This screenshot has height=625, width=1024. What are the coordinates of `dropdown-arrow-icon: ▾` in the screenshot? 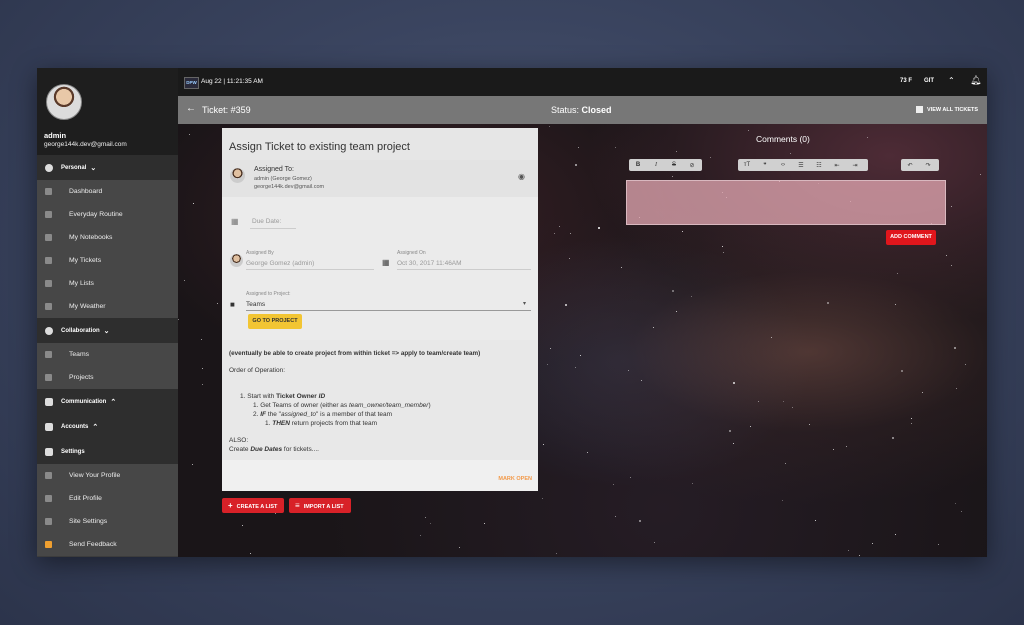 It's located at (524, 303).